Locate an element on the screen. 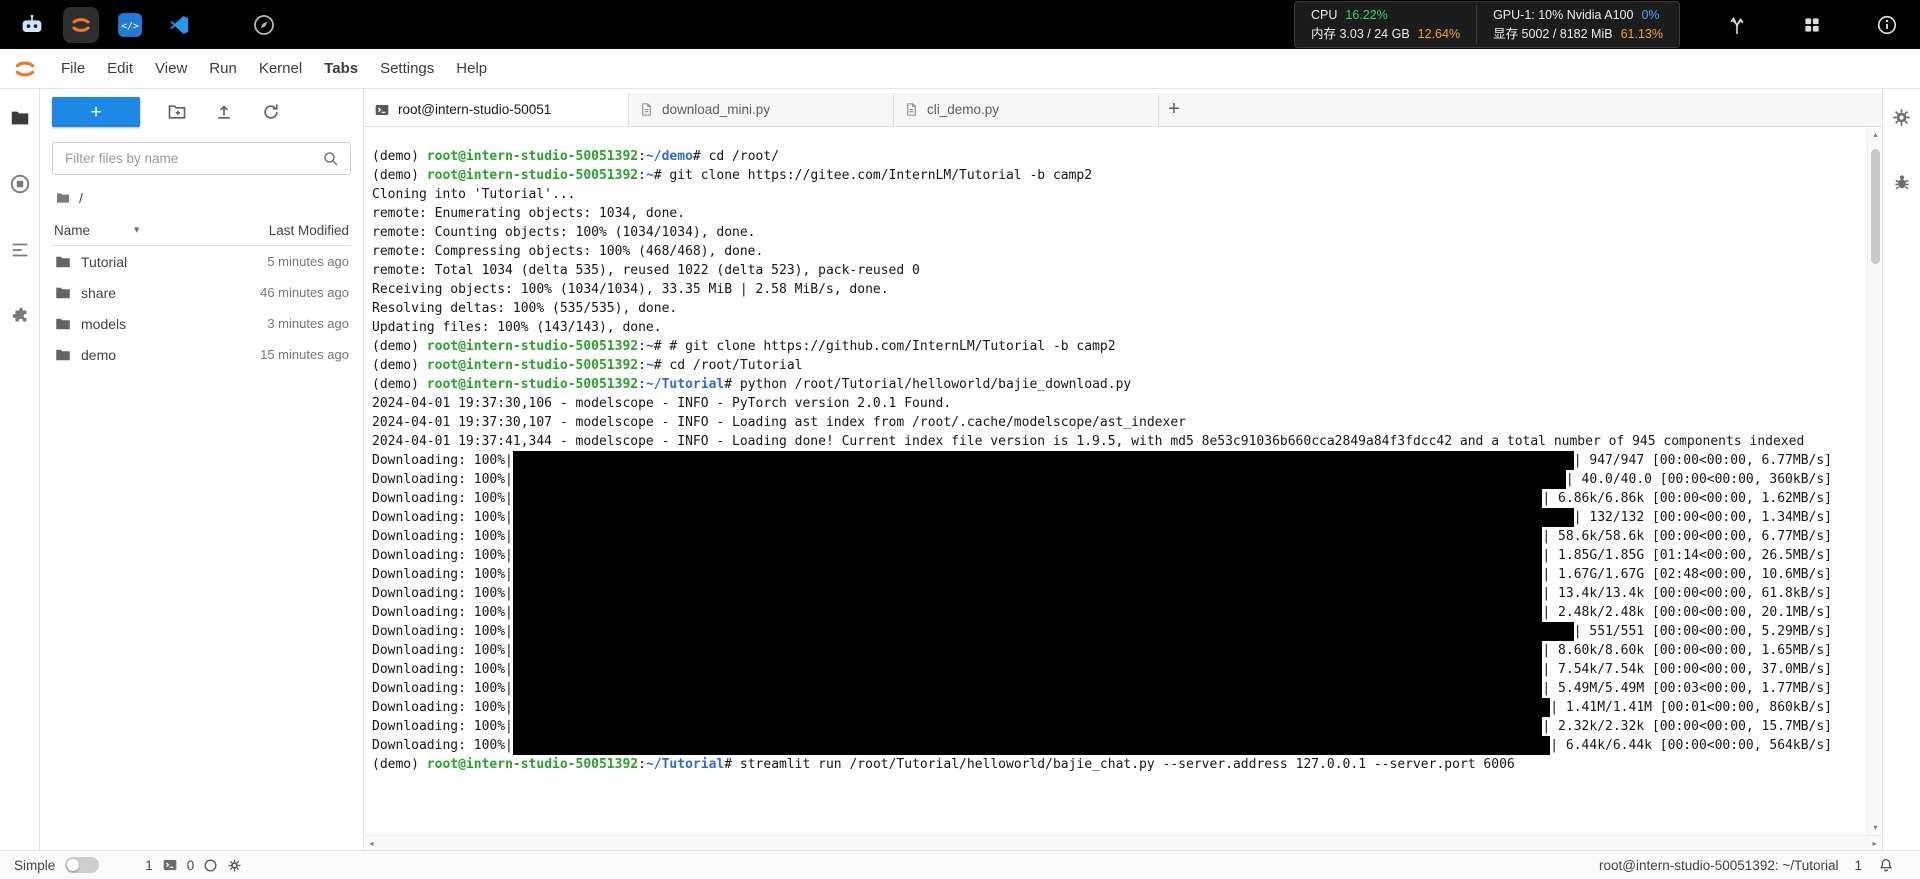 Image resolution: width=1920 pixels, height=879 pixels. memory-label: 内存 3.03 / 24 GB is located at coordinates (1360, 33).